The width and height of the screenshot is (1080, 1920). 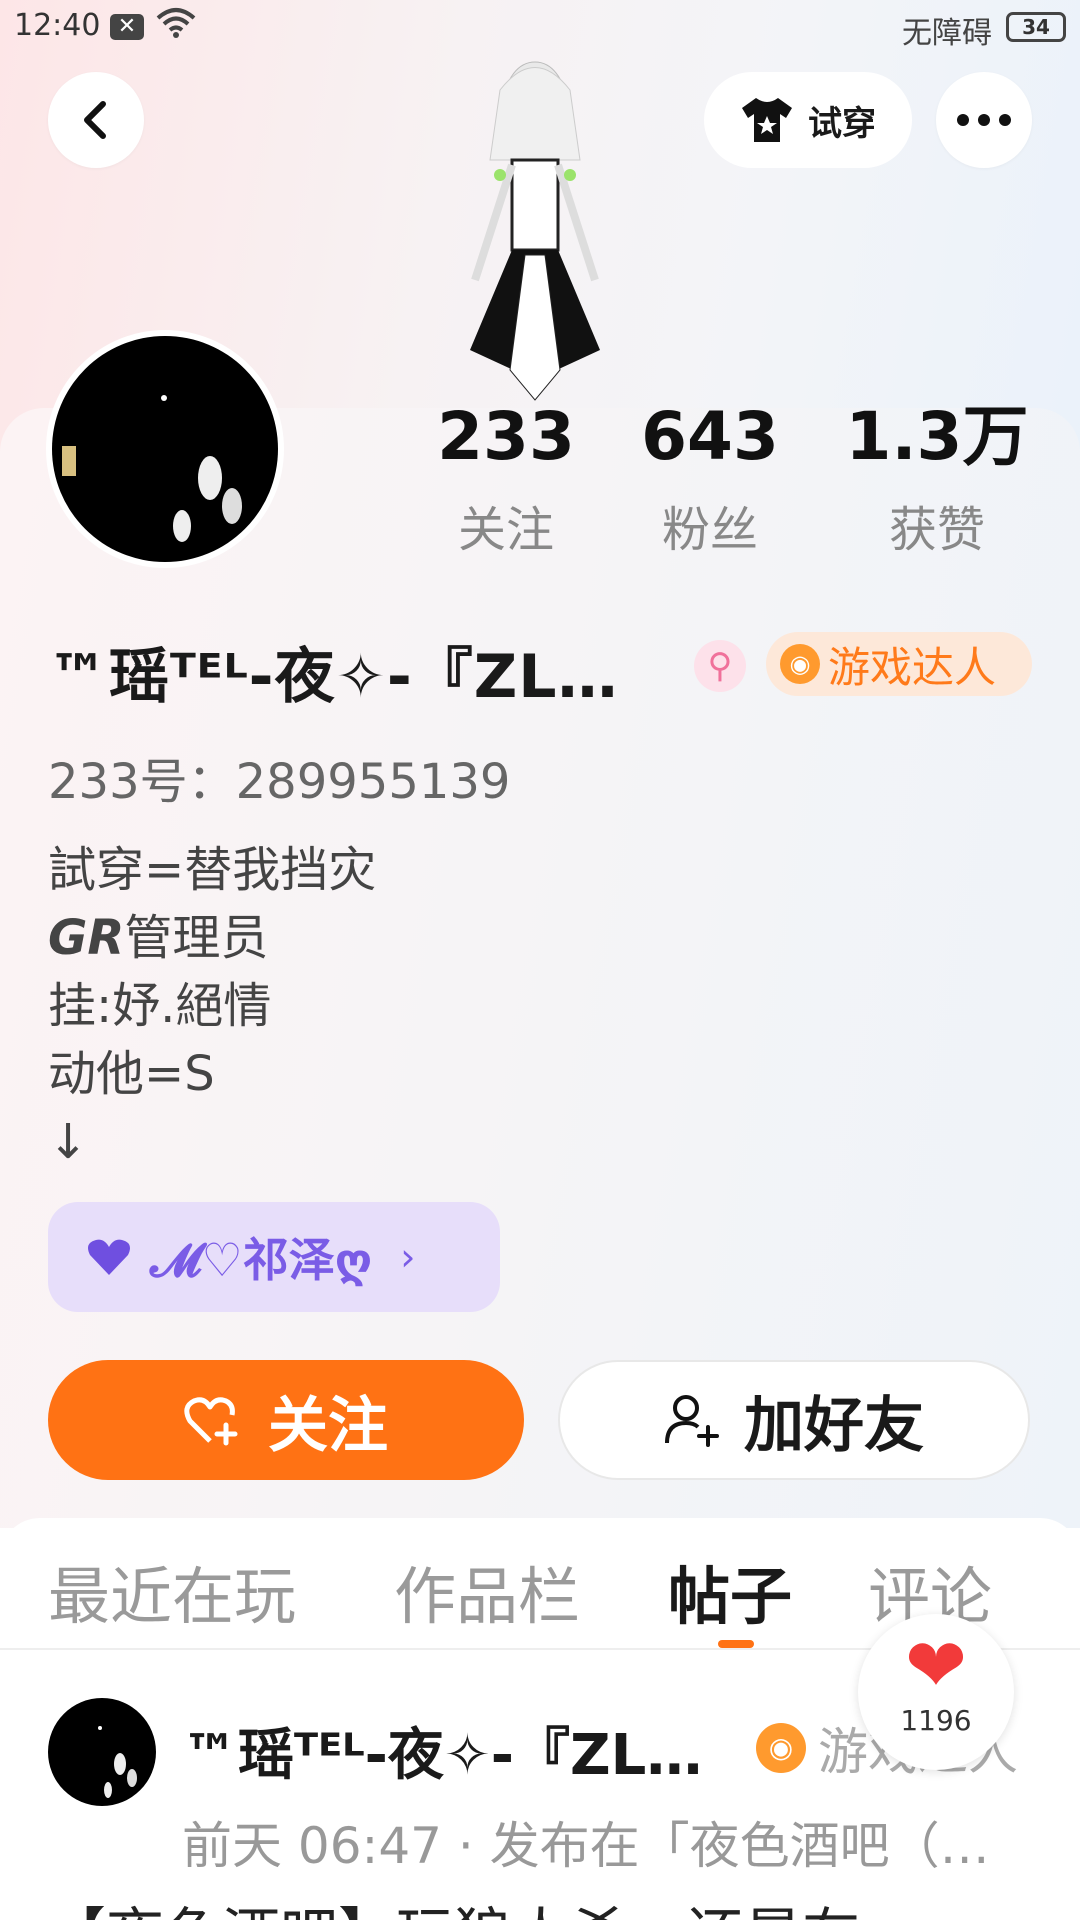 What do you see at coordinates (947, 33) in the screenshot?
I see `accessibility-label: 无障碍` at bounding box center [947, 33].